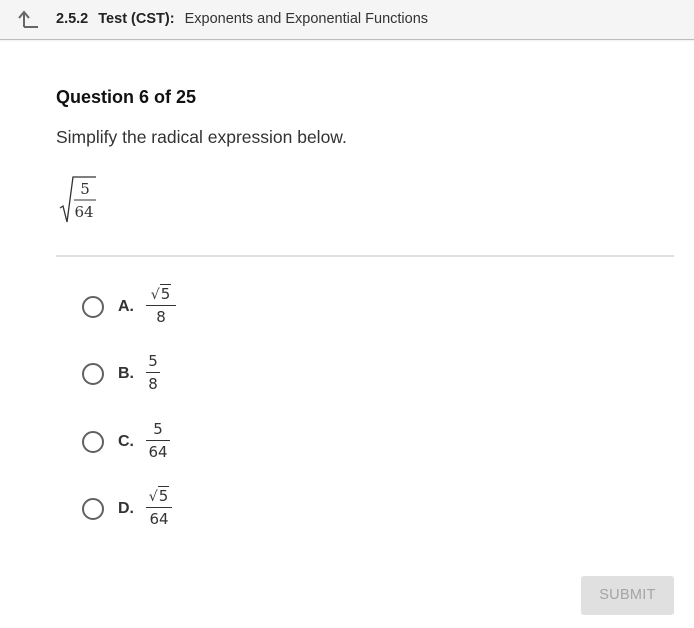 The height and width of the screenshot is (628, 694). Describe the element at coordinates (85, 189) in the screenshot. I see `expression-numerator: 5` at that location.